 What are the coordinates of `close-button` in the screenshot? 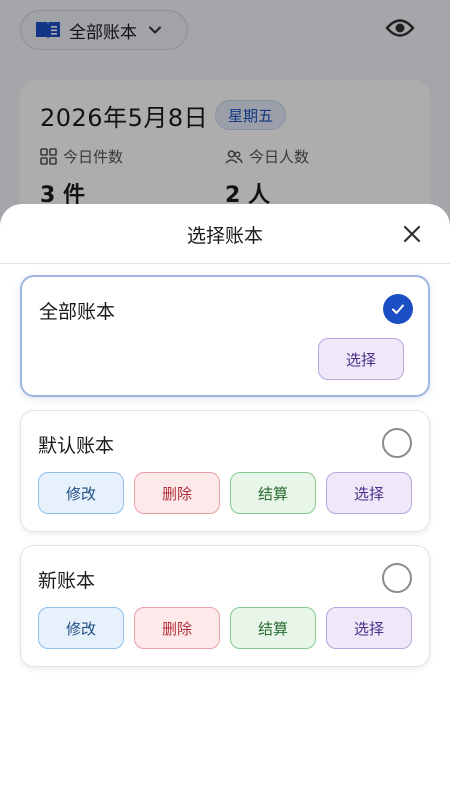 It's located at (412, 234).